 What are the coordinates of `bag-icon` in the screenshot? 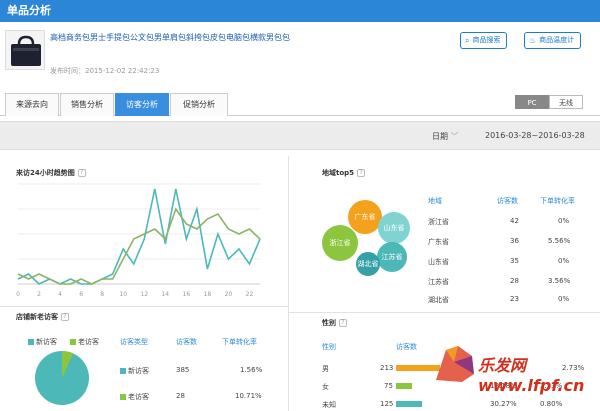 It's located at (26, 50).